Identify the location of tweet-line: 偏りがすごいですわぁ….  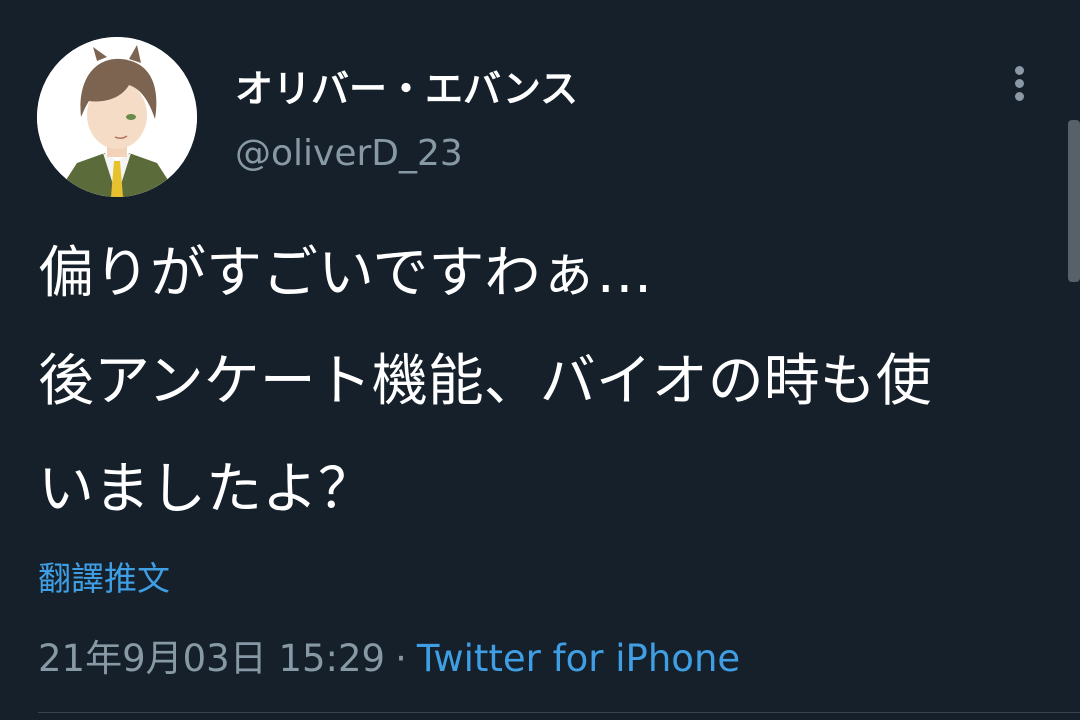
(345, 273).